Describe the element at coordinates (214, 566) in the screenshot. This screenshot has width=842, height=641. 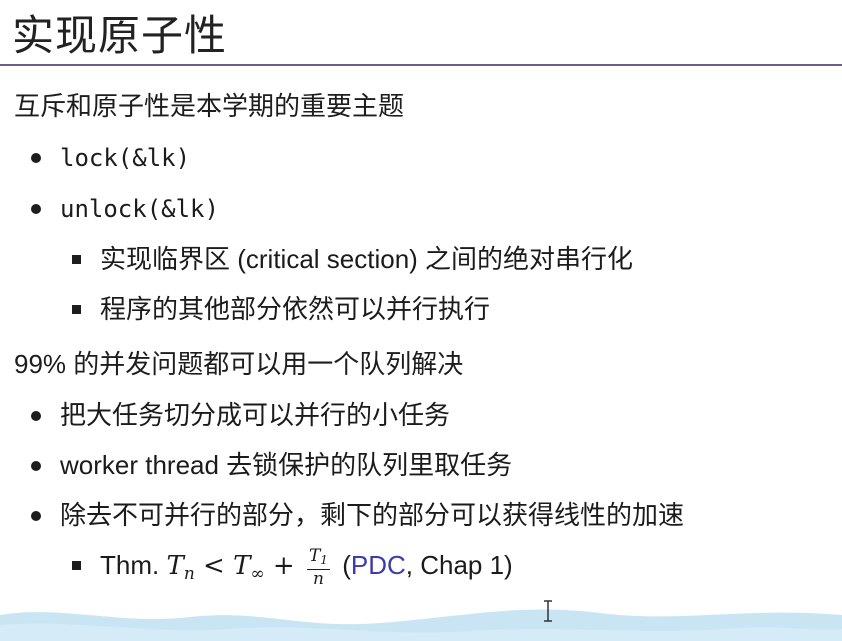
I see `math-lt: <` at that location.